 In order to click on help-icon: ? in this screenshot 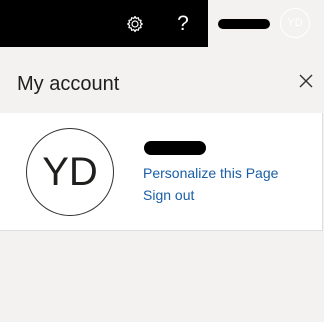, I will do `click(183, 23)`.